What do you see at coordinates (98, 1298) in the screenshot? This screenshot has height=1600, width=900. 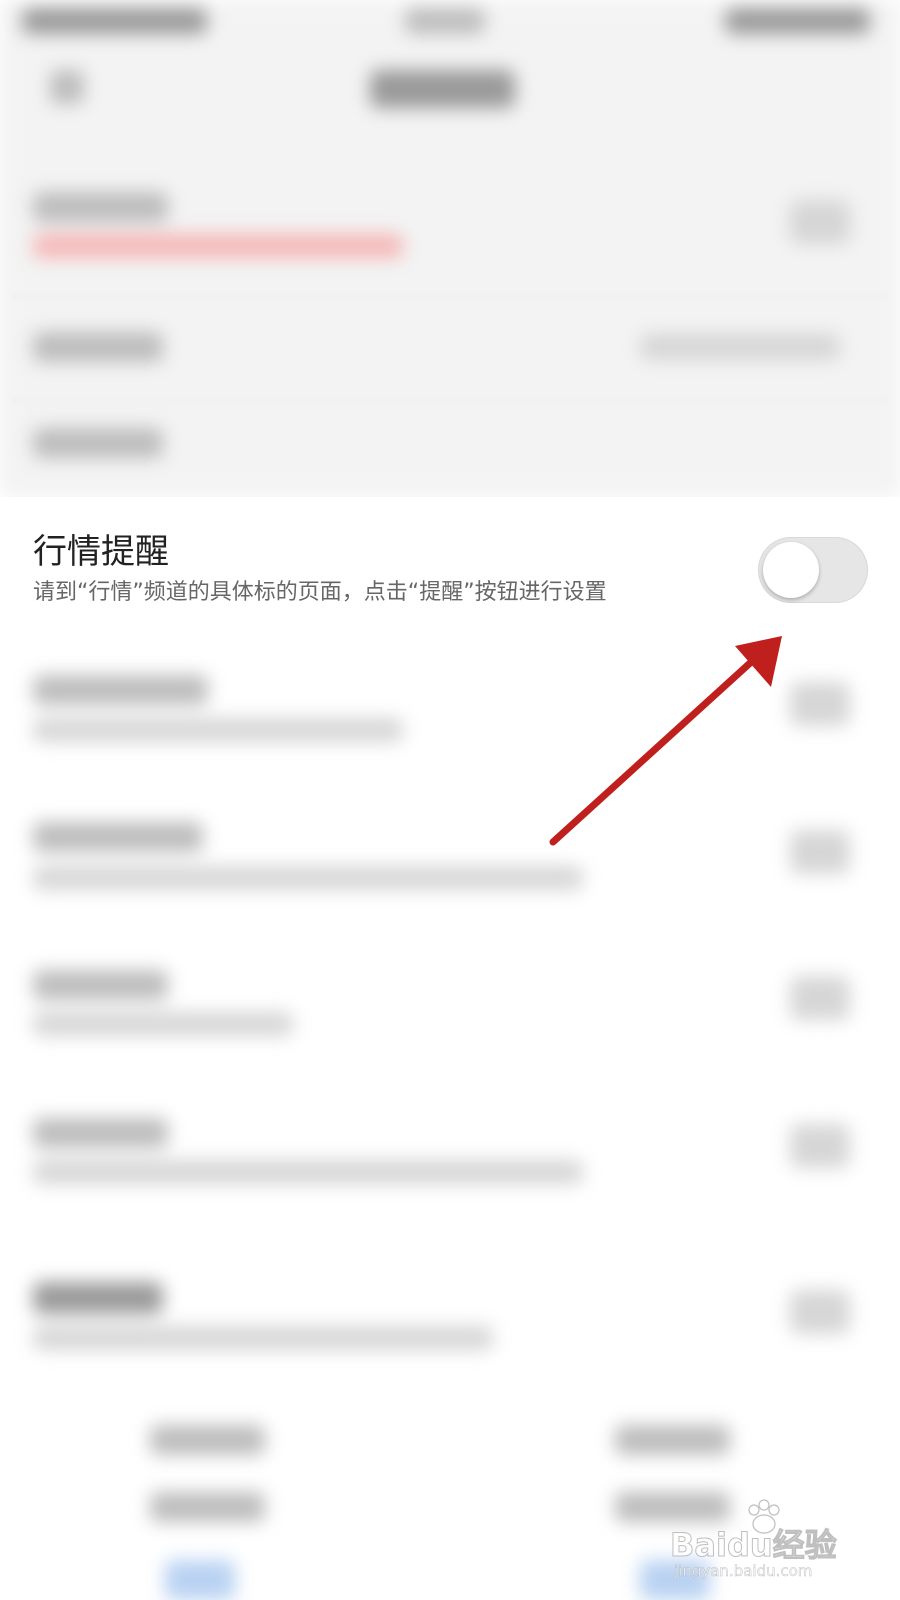 I see `blurred-row-8-title` at bounding box center [98, 1298].